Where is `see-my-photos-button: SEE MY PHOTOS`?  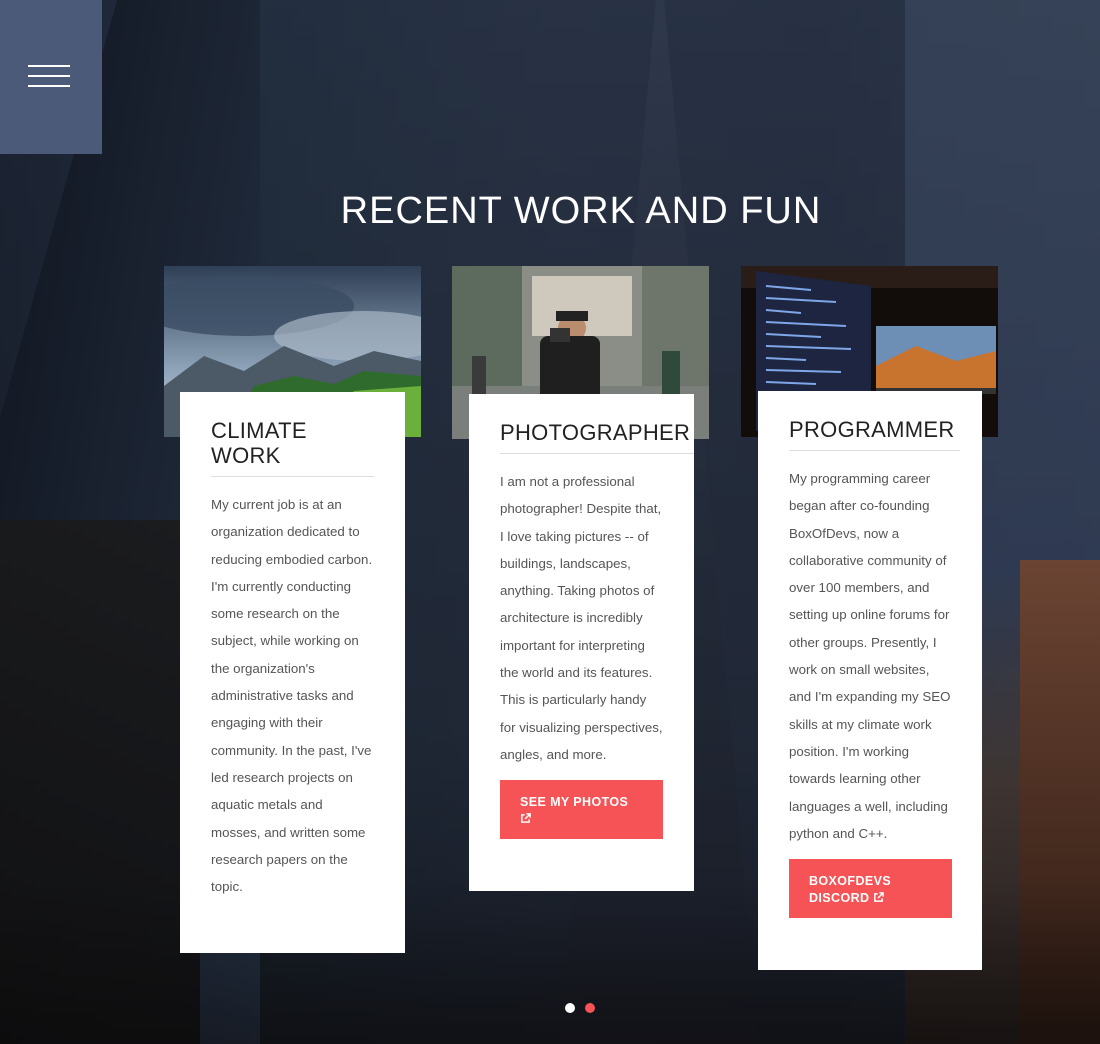
see-my-photos-button: SEE MY PHOTOS is located at coordinates (581, 810).